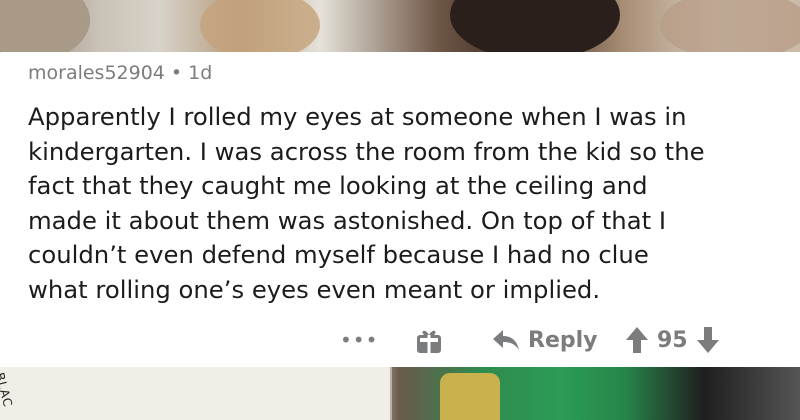  What do you see at coordinates (470, 396) in the screenshot?
I see `shirt-emblem` at bounding box center [470, 396].